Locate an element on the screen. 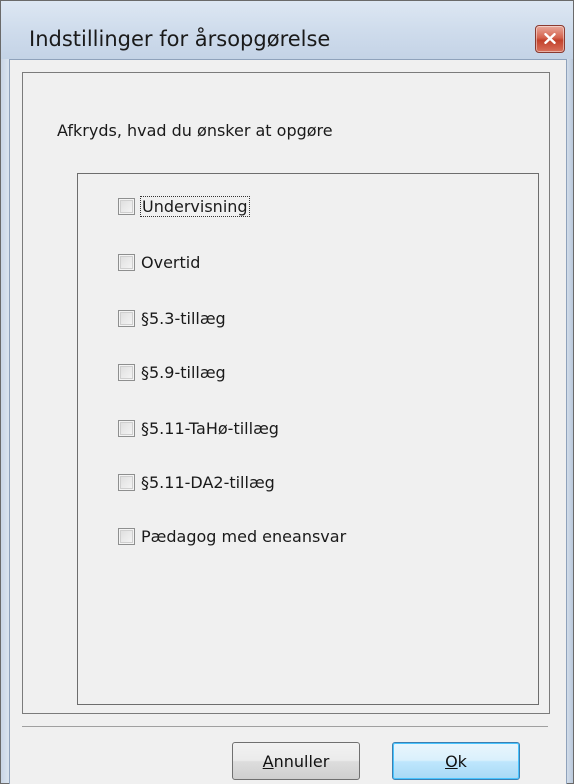 This screenshot has width=574, height=784. window-frame-left is located at coordinates (5, 421).